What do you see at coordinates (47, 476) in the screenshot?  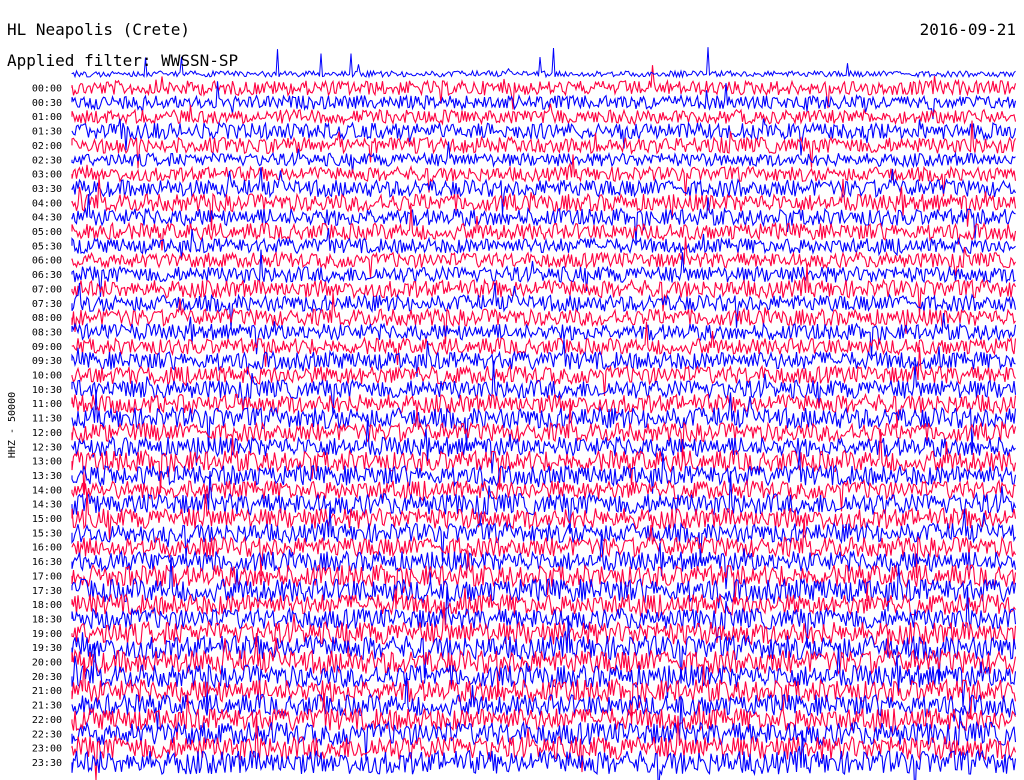 I see `y-tick-label: 13:30` at bounding box center [47, 476].